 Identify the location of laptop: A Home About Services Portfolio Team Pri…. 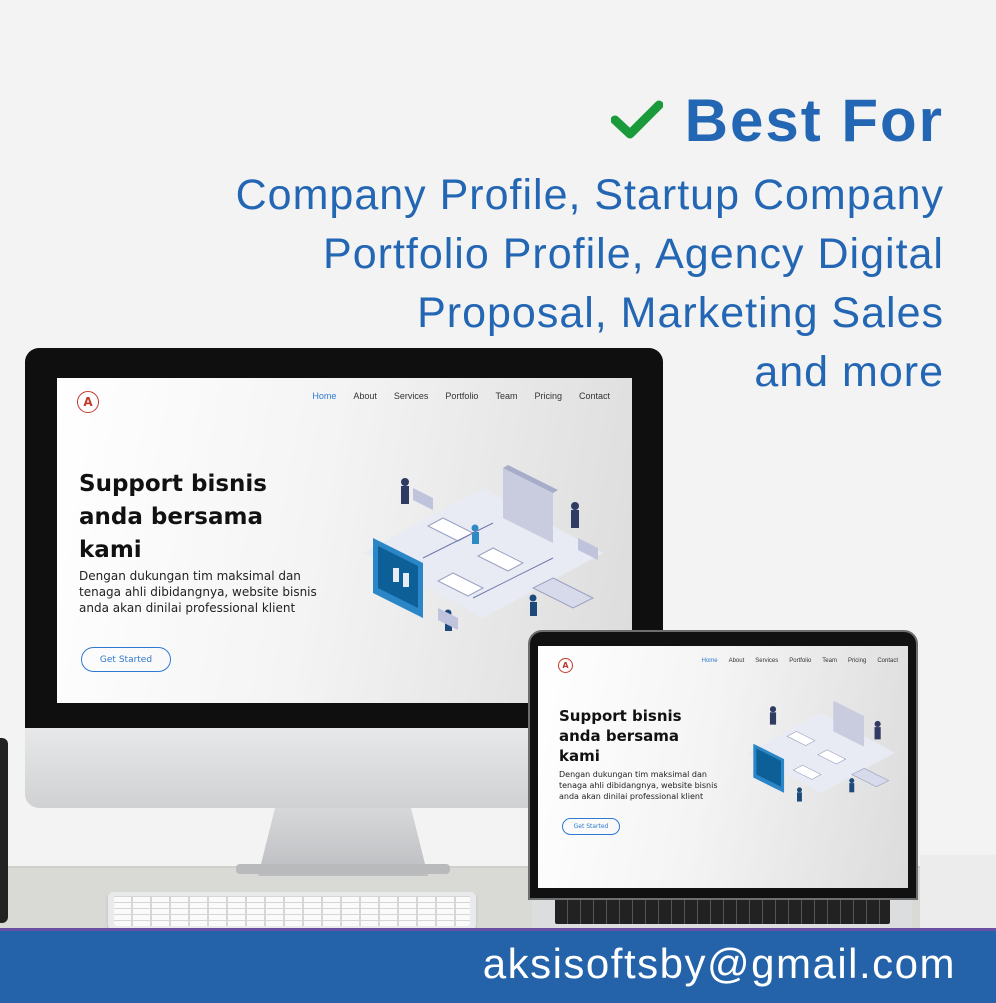
(723, 765).